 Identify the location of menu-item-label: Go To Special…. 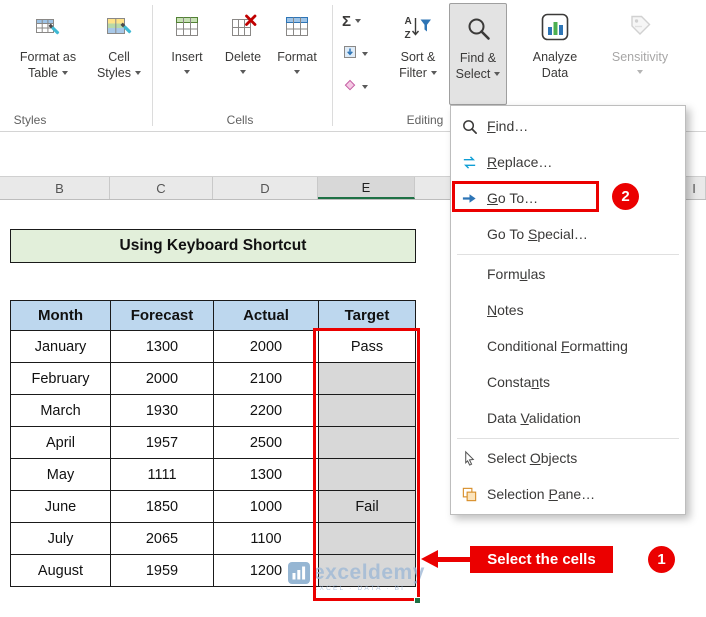
(537, 234).